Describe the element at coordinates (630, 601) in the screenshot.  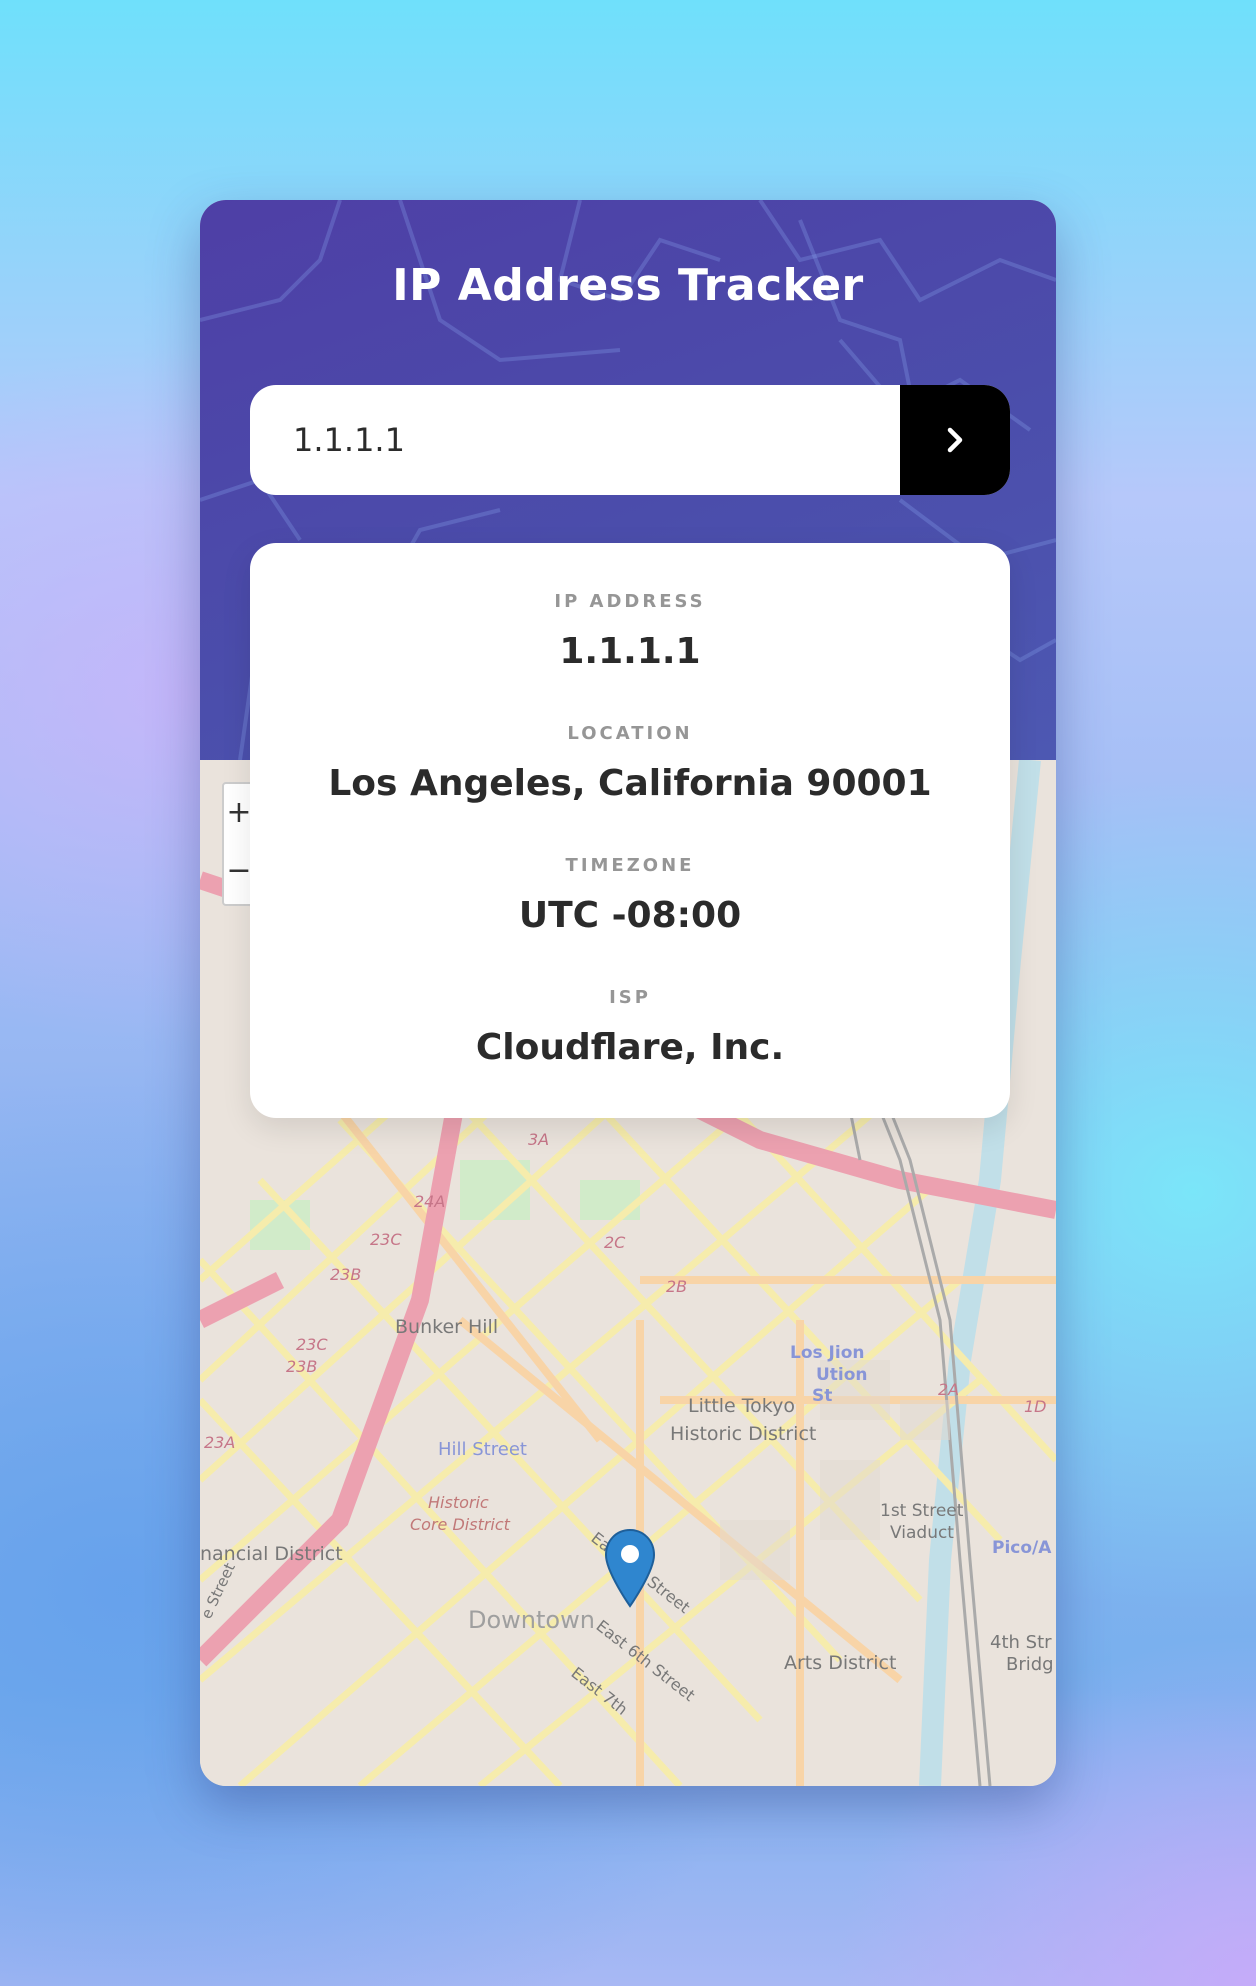
I see `ip-address-label: IP ADDRESS` at that location.